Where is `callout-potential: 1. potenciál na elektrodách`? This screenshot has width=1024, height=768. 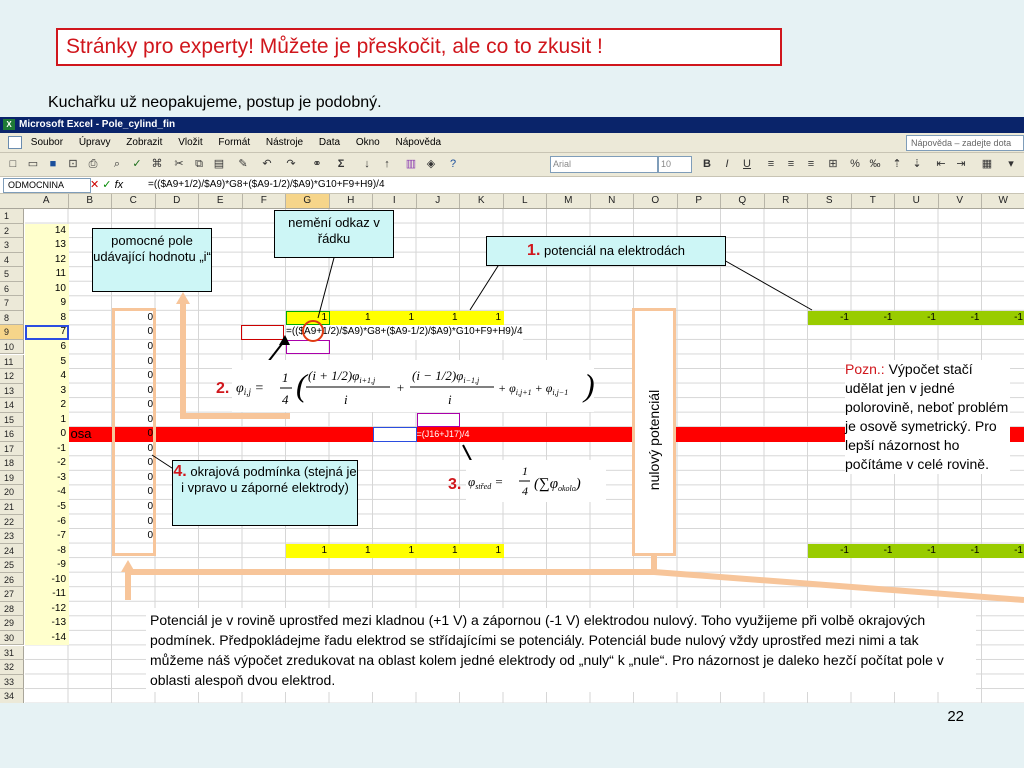
callout-potential: 1. potenciál na elektrodách is located at coordinates (606, 251).